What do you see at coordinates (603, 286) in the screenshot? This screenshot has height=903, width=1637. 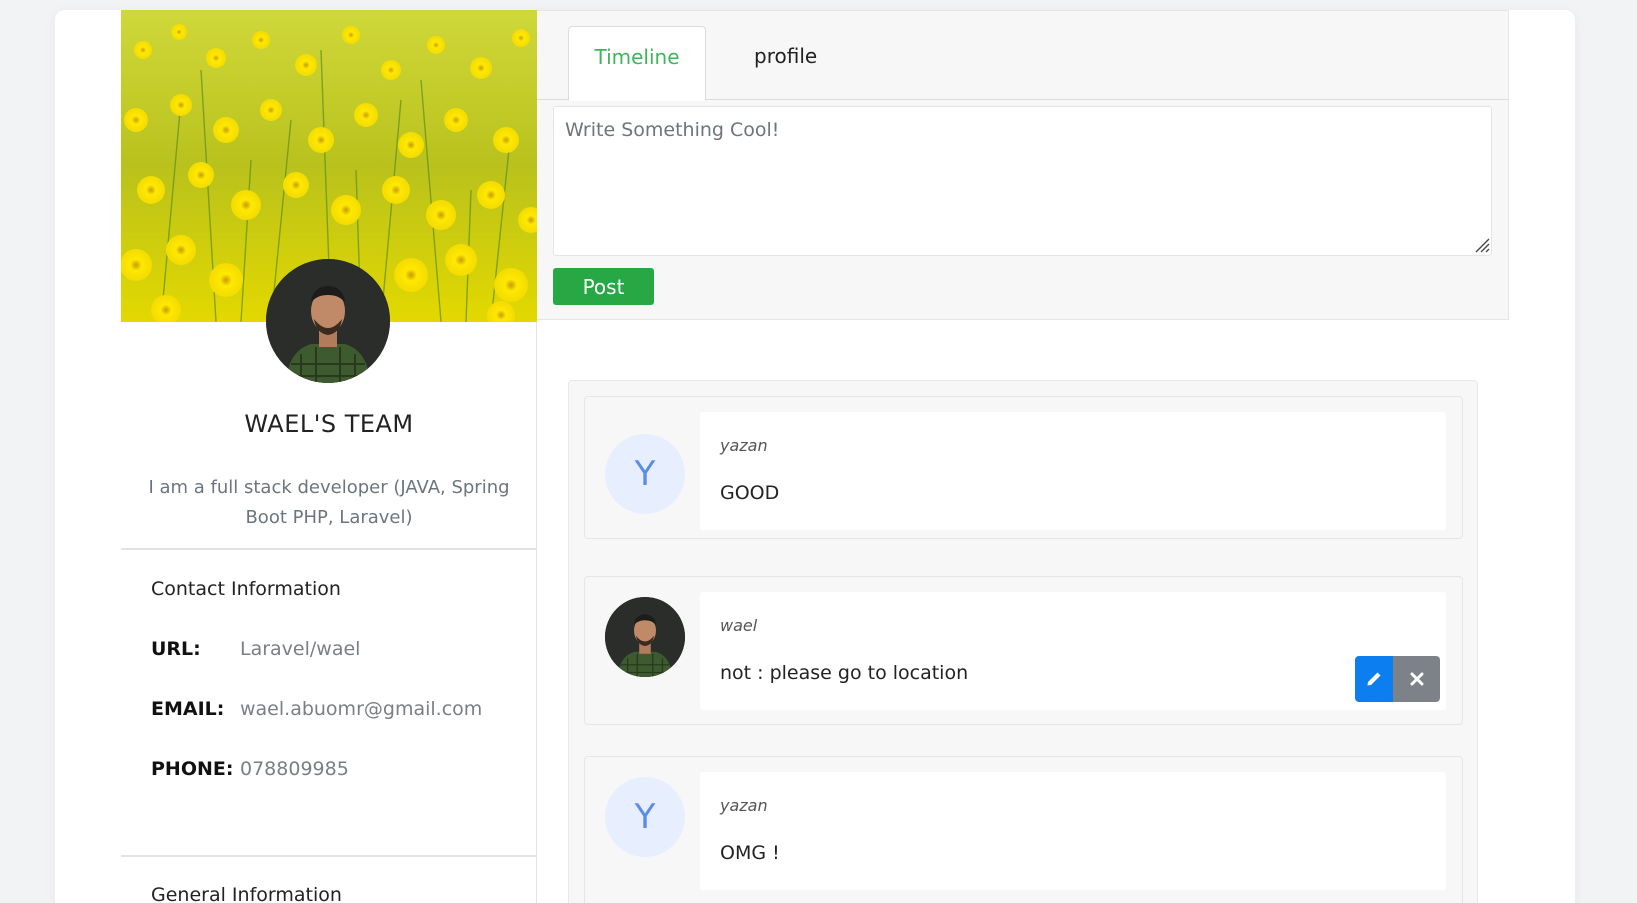 I see `post-button: Post` at bounding box center [603, 286].